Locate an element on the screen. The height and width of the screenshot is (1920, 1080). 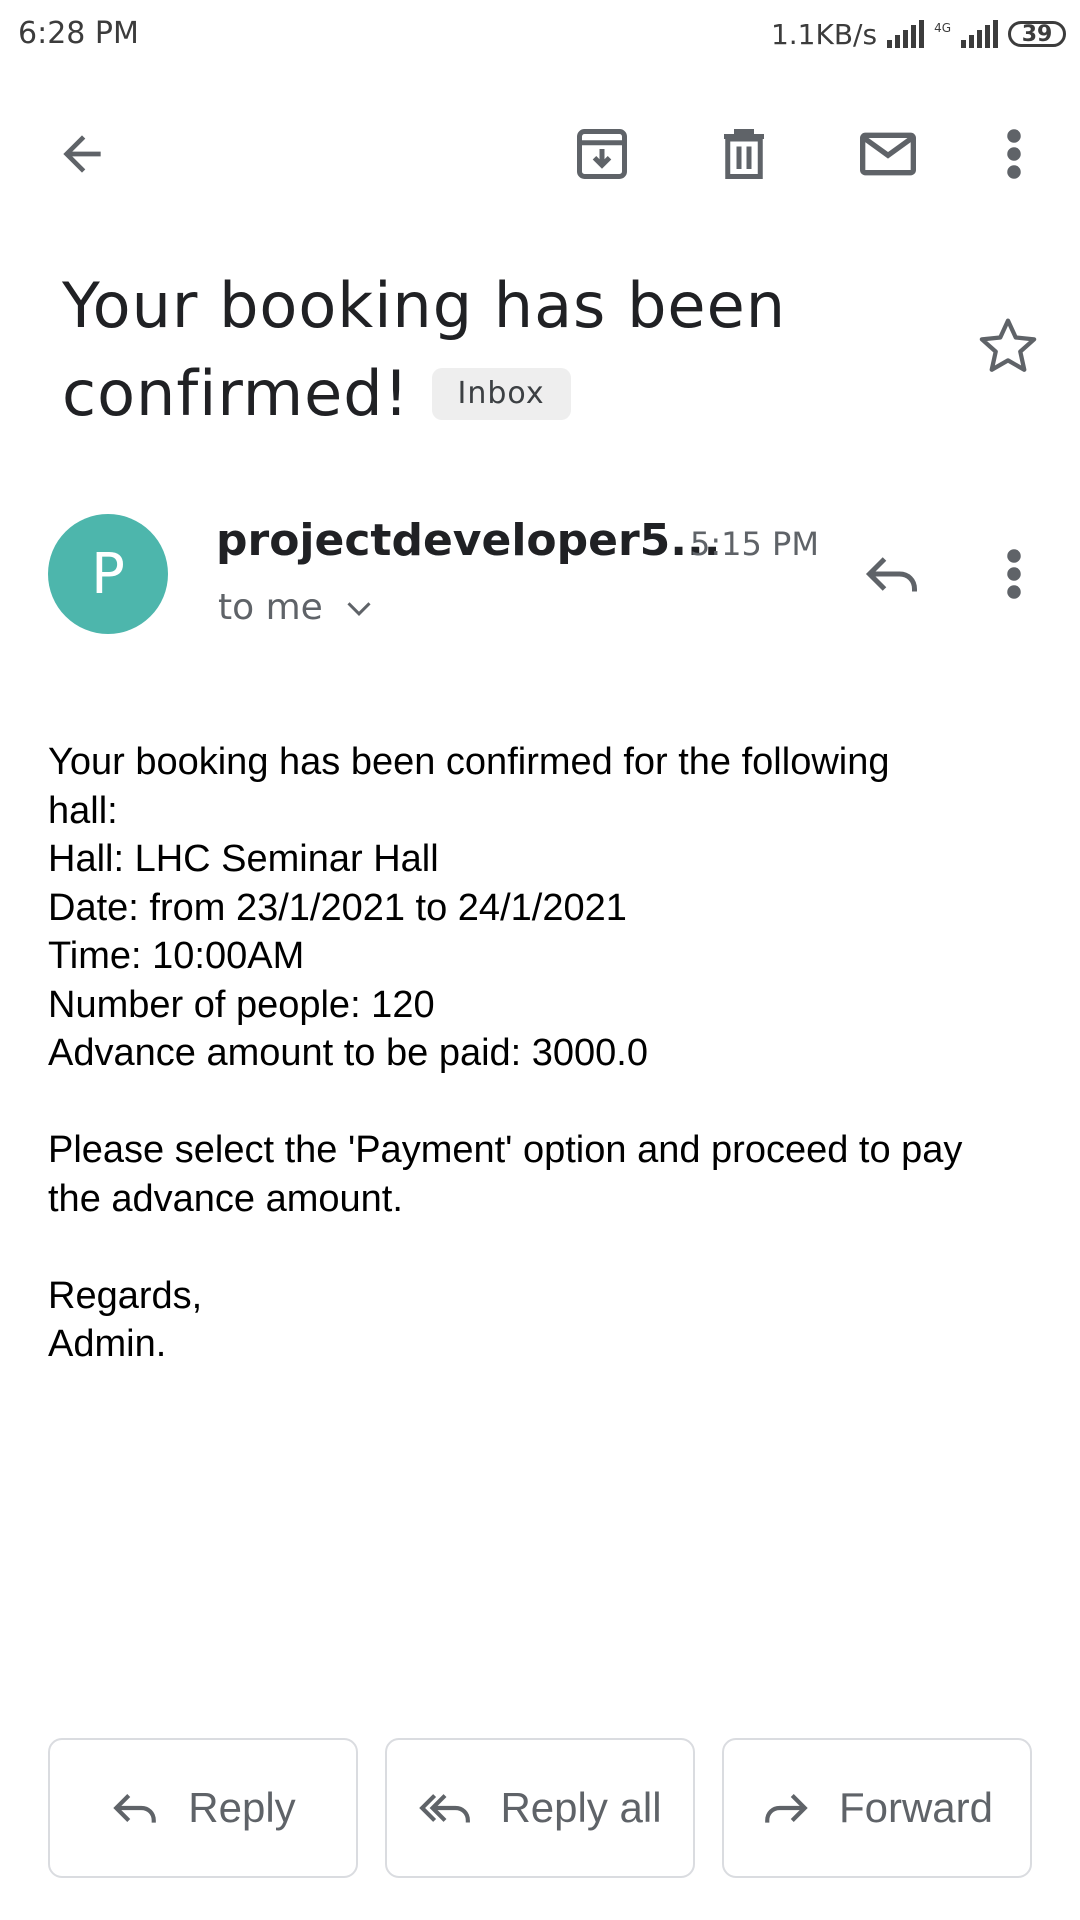
star-icon is located at coordinates (1008, 345).